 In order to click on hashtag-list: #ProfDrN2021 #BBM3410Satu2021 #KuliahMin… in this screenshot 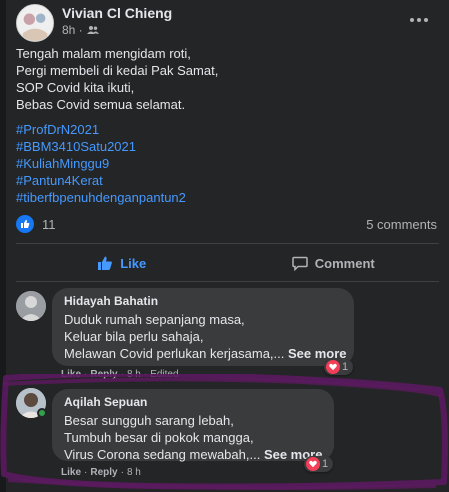, I will do `click(101, 163)`.